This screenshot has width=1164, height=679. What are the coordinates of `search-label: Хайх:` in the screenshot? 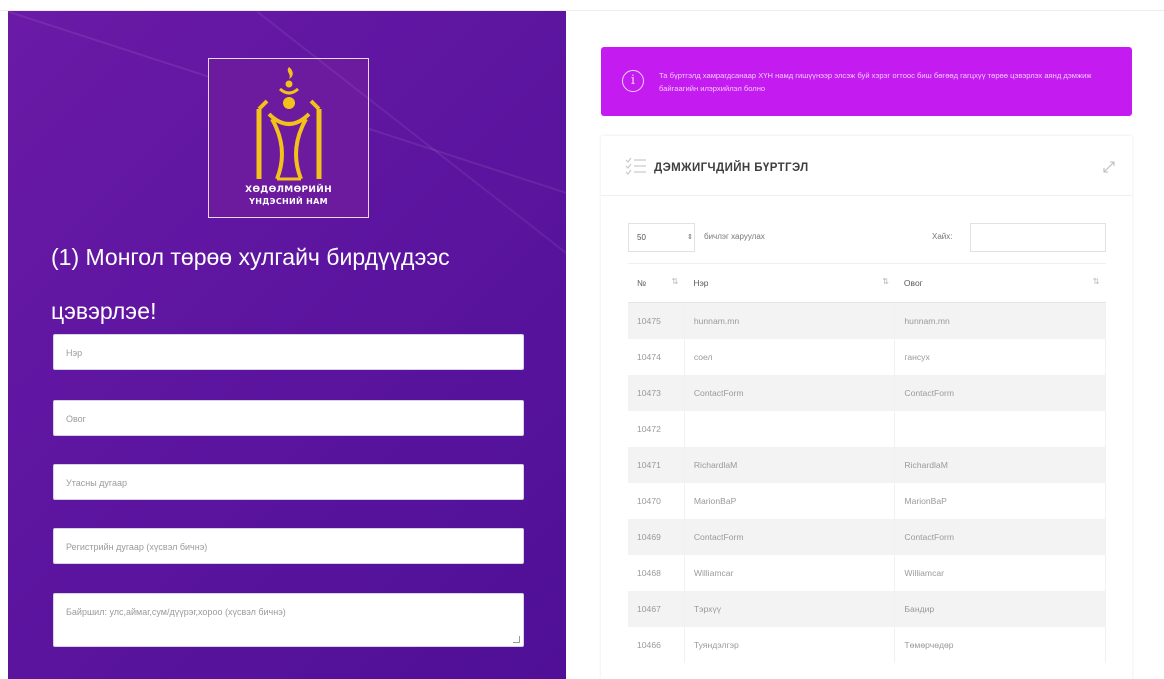 It's located at (942, 236).